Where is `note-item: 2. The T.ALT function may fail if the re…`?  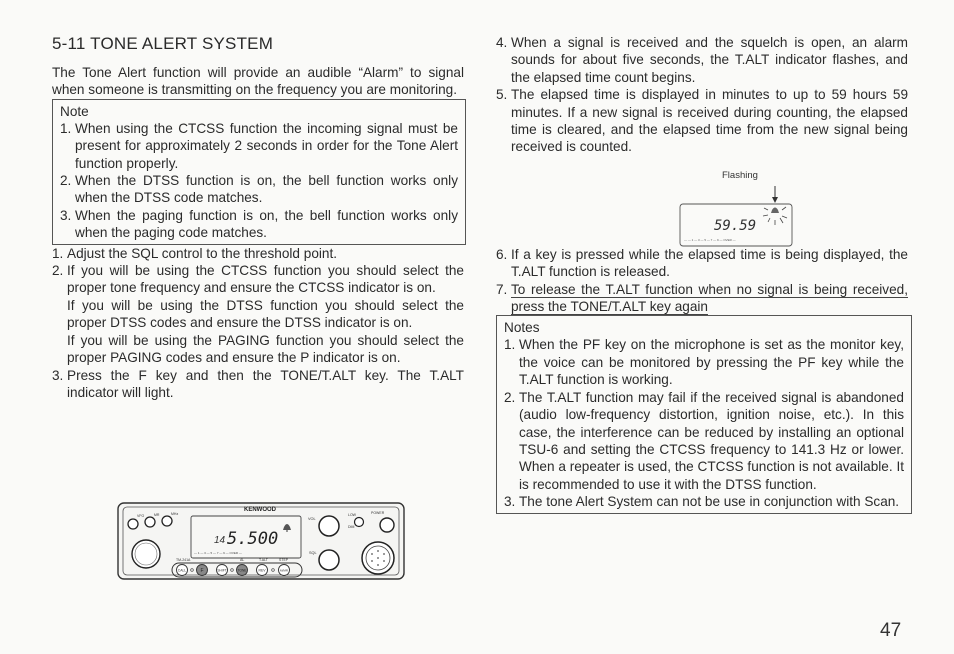
note-item: 2. The T.ALT function may fail if the re… is located at coordinates (704, 441).